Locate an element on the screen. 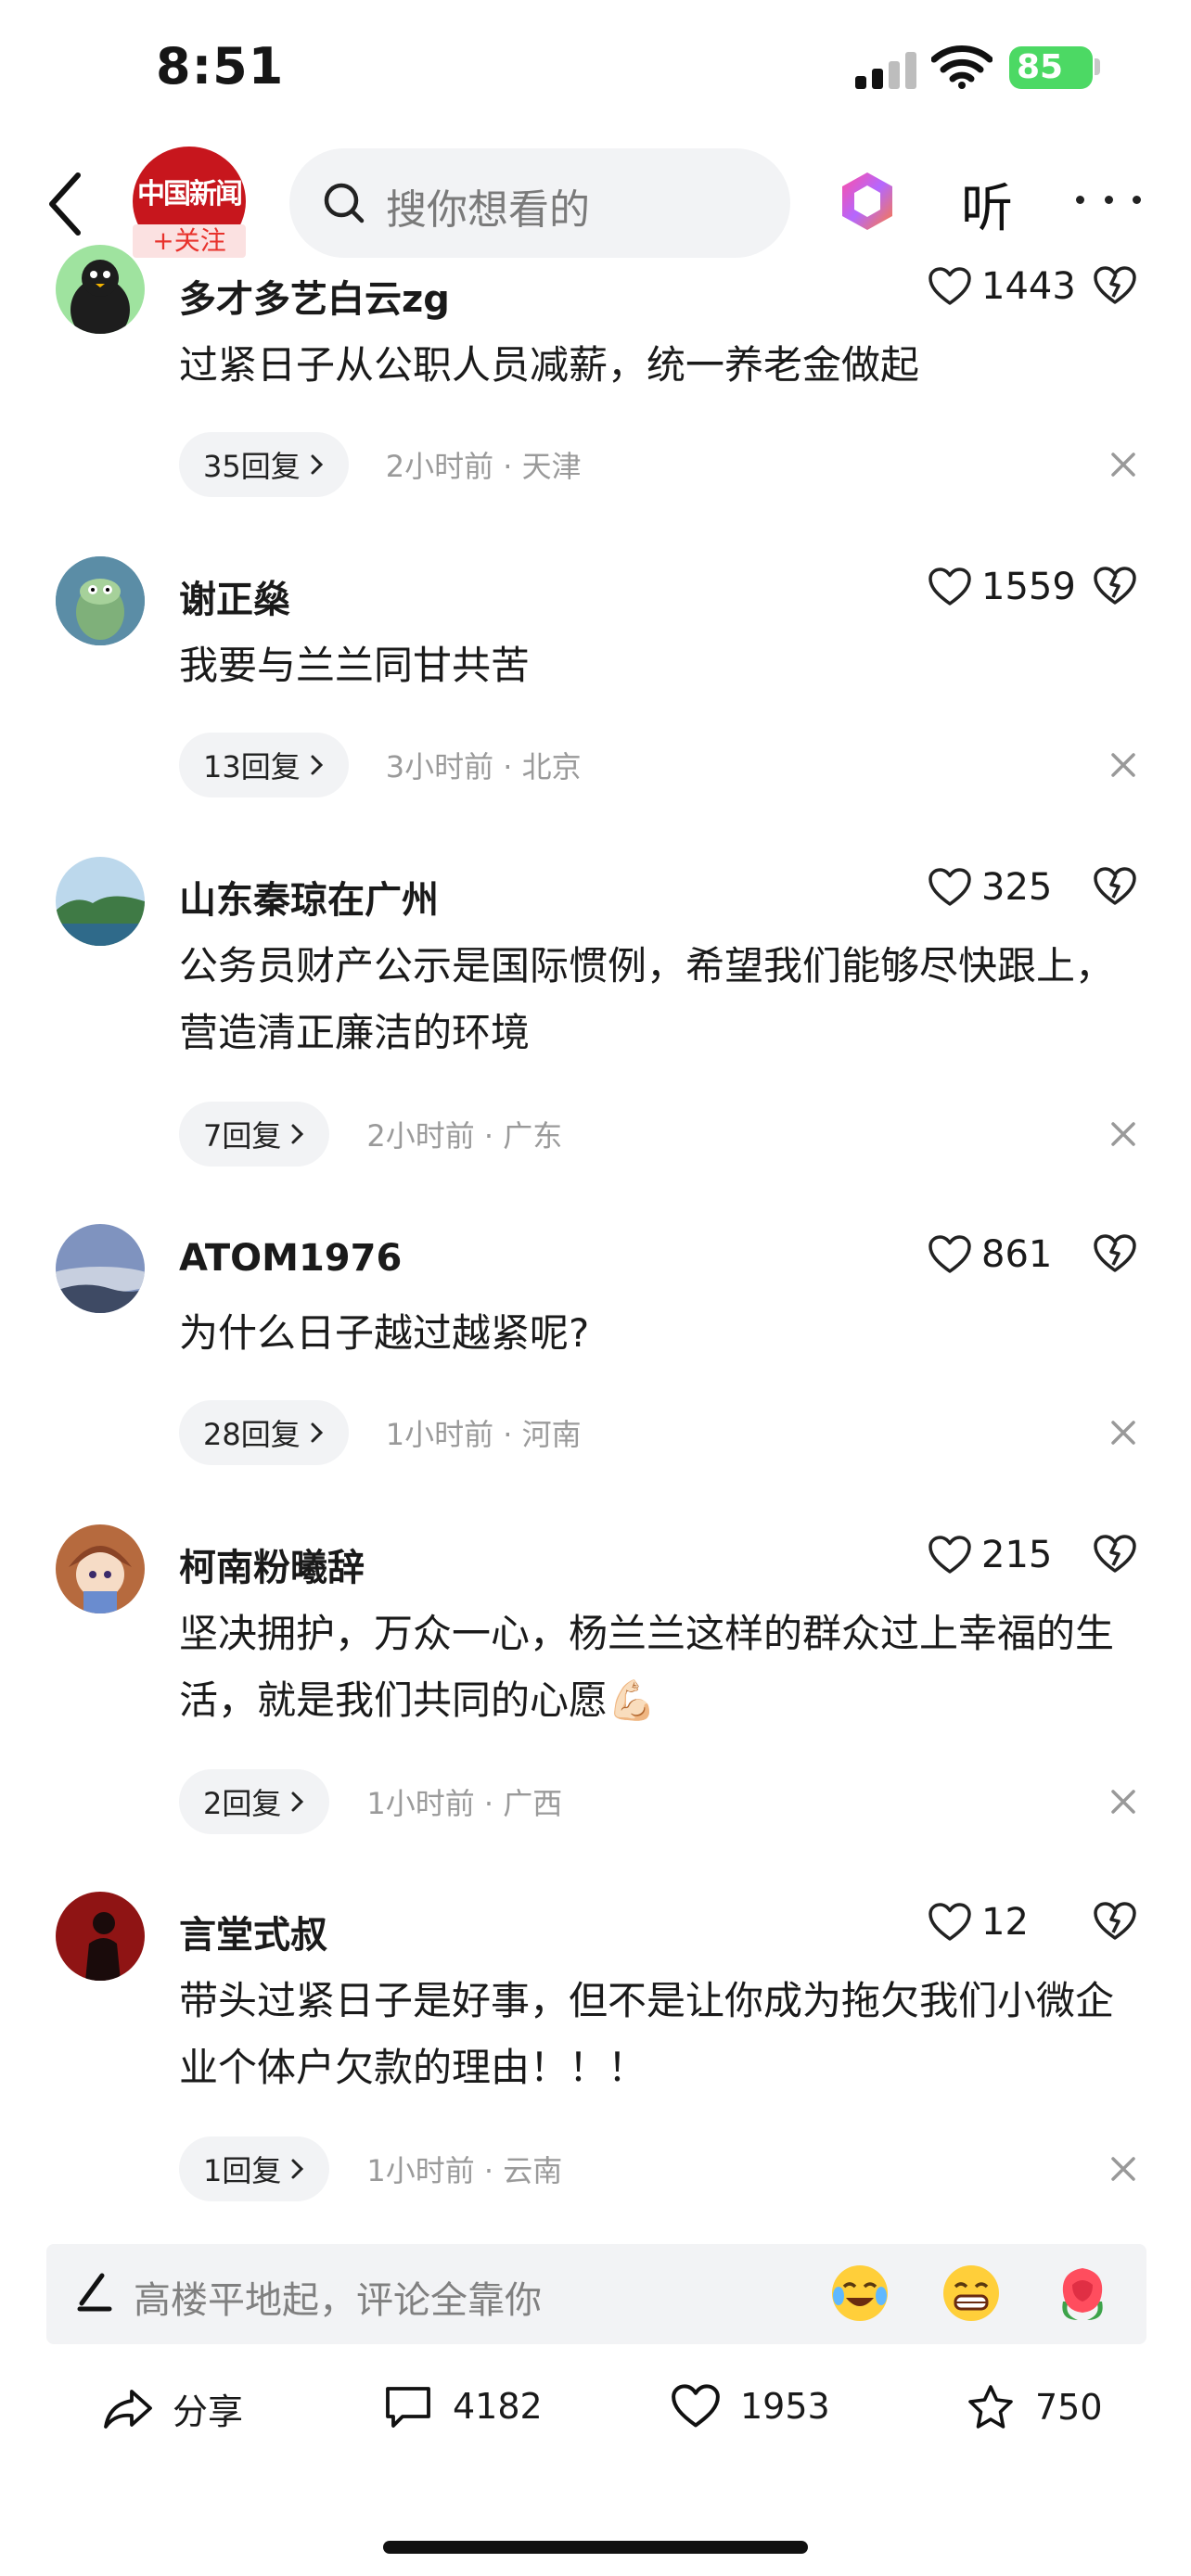 This screenshot has height=2576, width=1191. listen-button: 听 is located at coordinates (987, 204).